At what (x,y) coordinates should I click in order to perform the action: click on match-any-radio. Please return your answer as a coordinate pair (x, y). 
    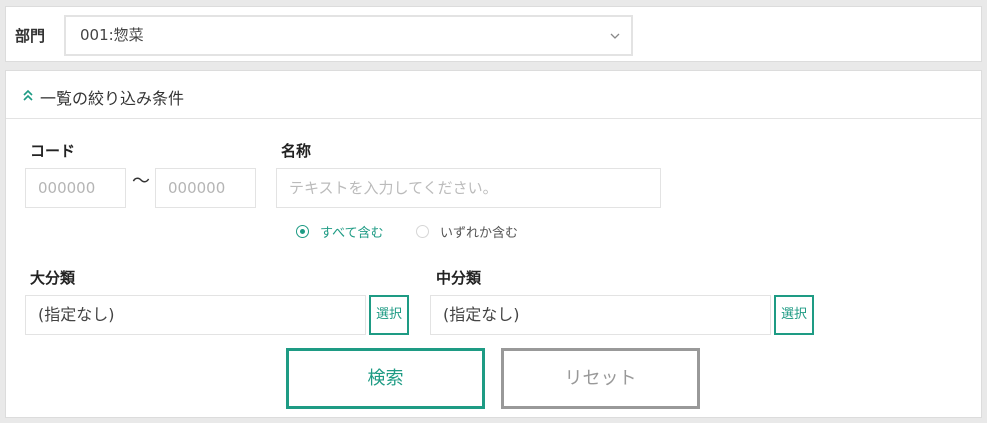
    Looking at the image, I should click on (422, 231).